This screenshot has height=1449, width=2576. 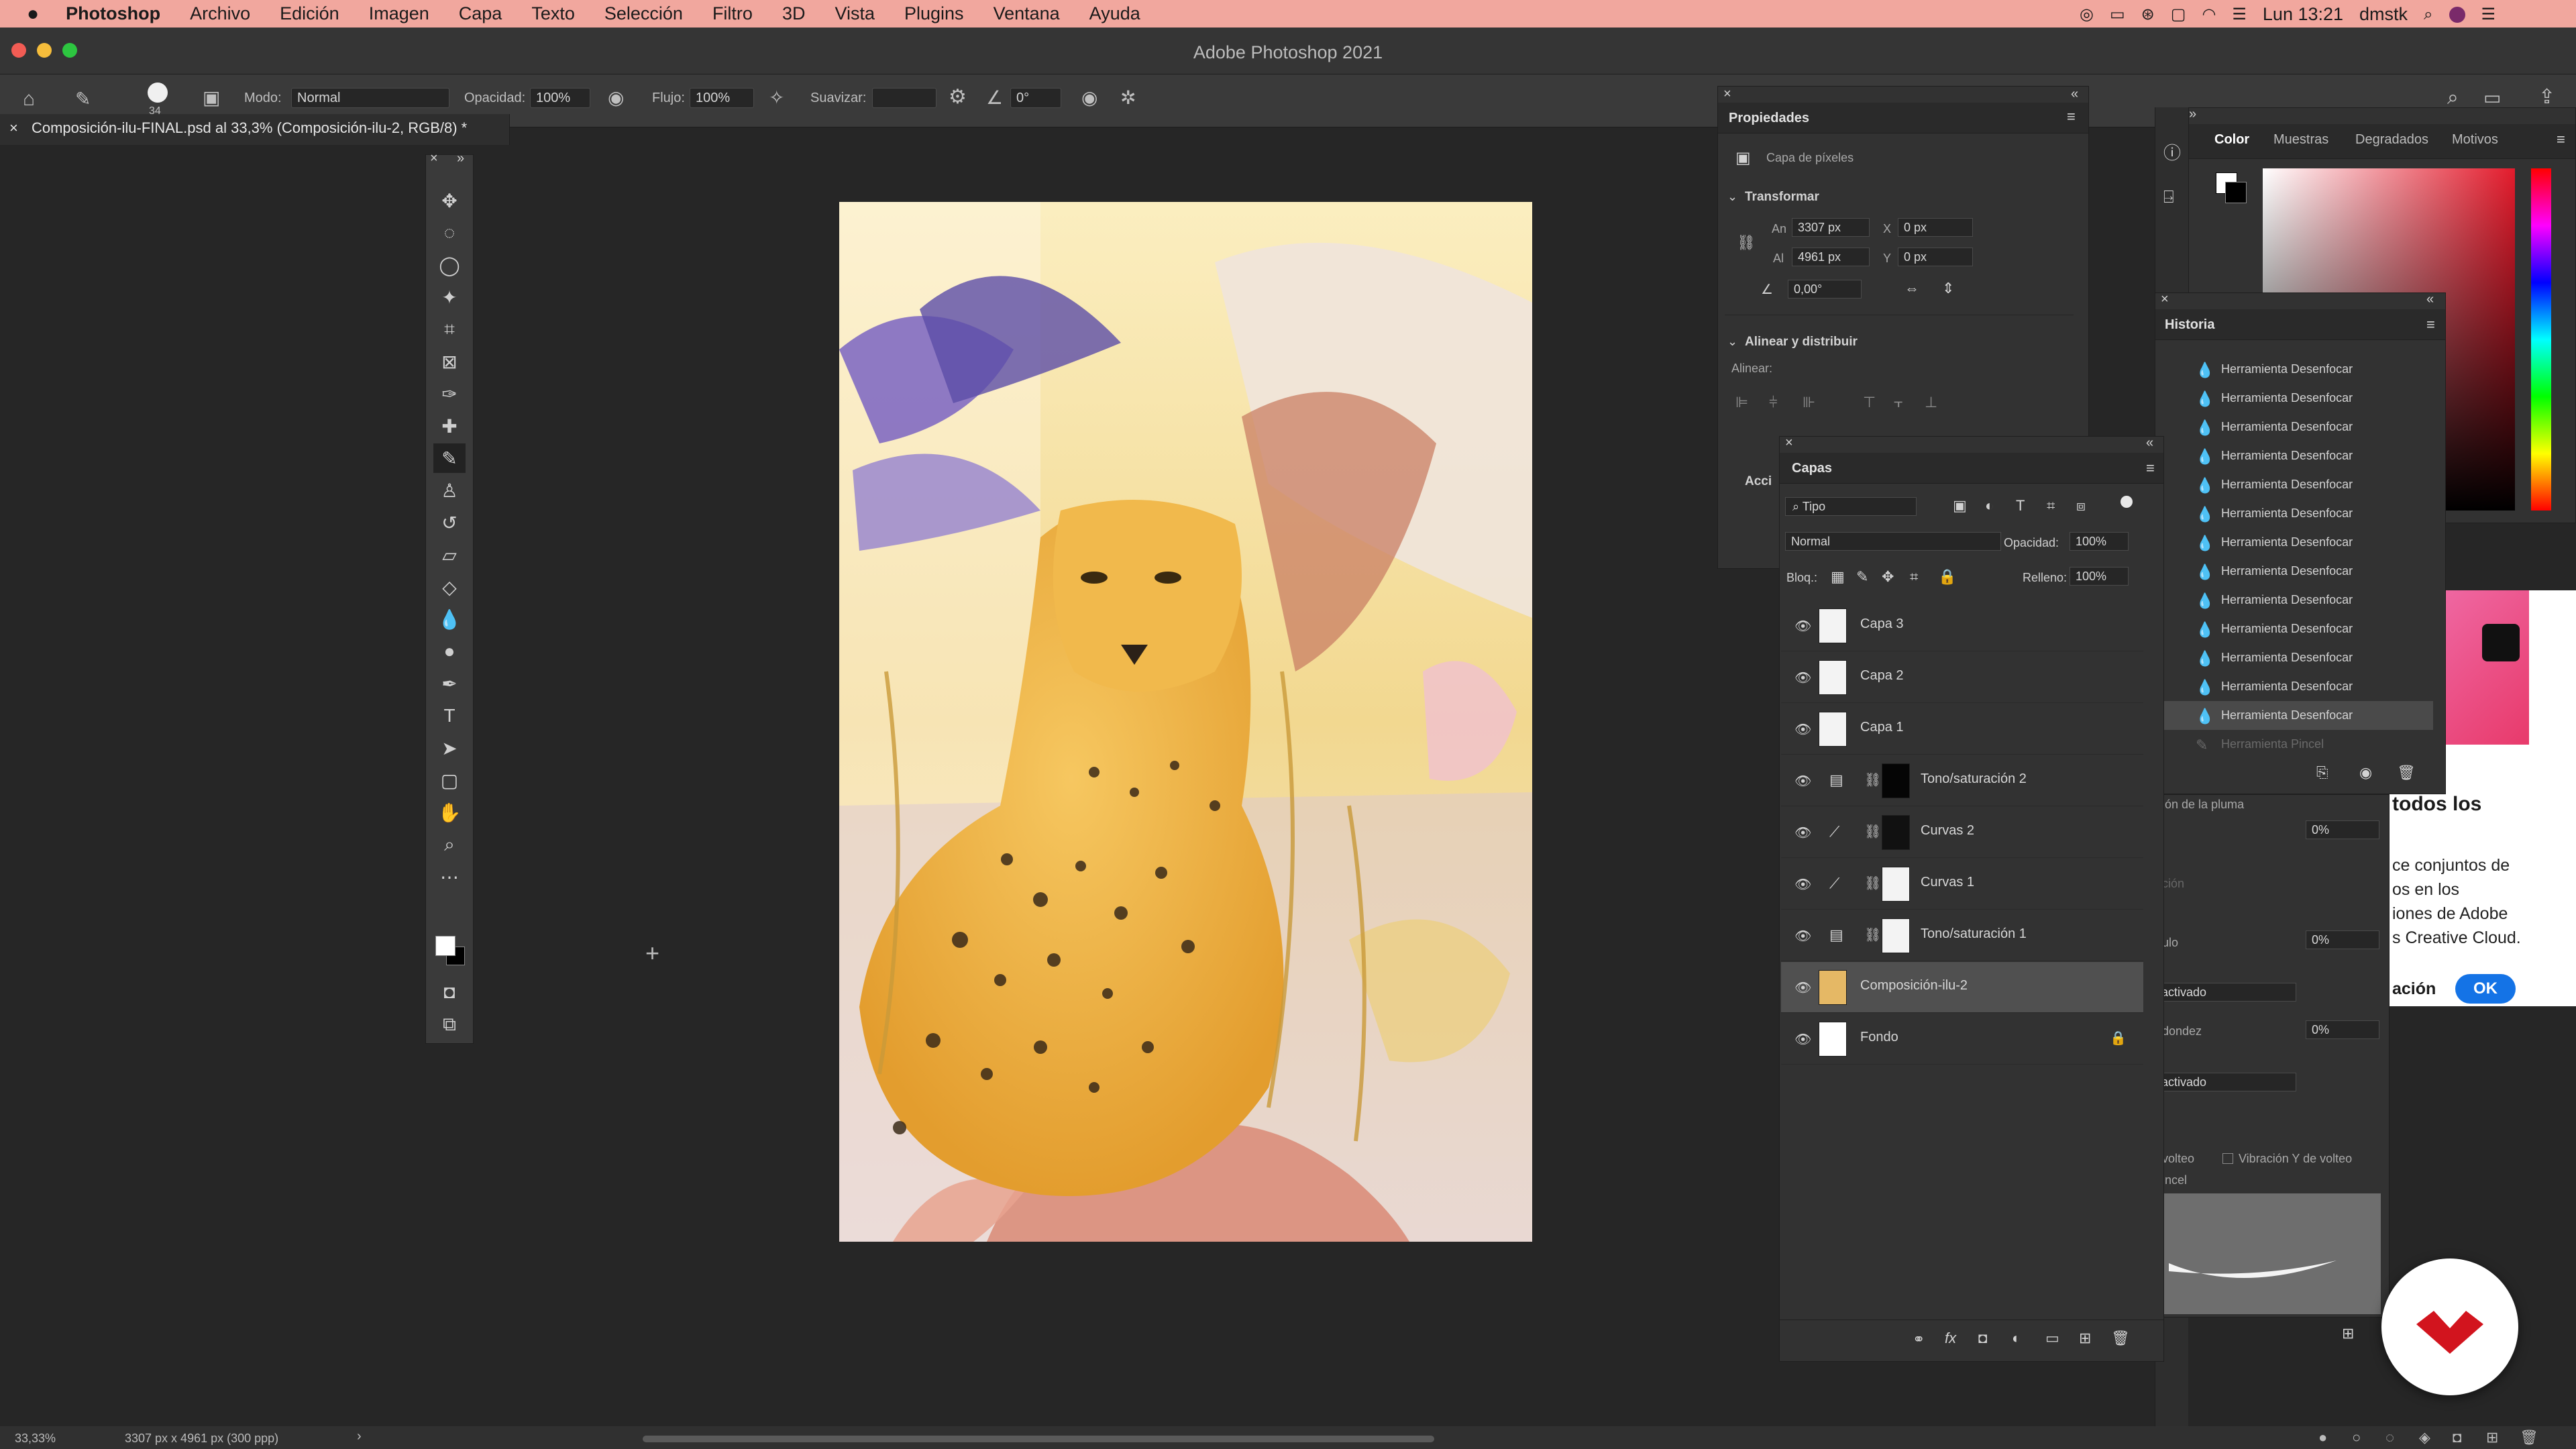 I want to click on display-icon: ▢, so click(x=2178, y=14).